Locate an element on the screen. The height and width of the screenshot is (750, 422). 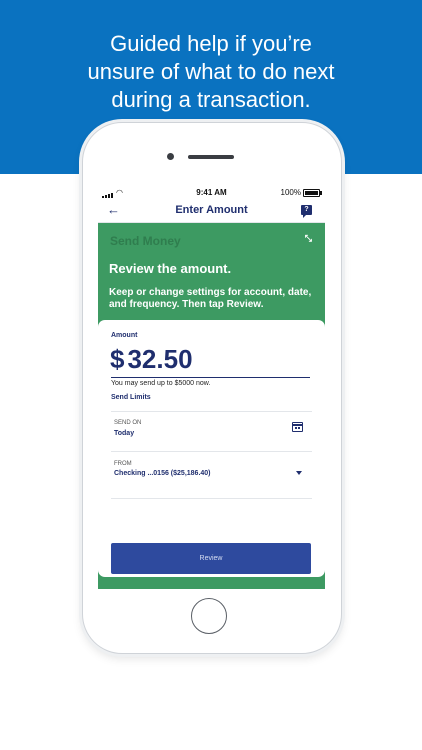
headline-line-2: unsure of what to do next is located at coordinates (211, 71).